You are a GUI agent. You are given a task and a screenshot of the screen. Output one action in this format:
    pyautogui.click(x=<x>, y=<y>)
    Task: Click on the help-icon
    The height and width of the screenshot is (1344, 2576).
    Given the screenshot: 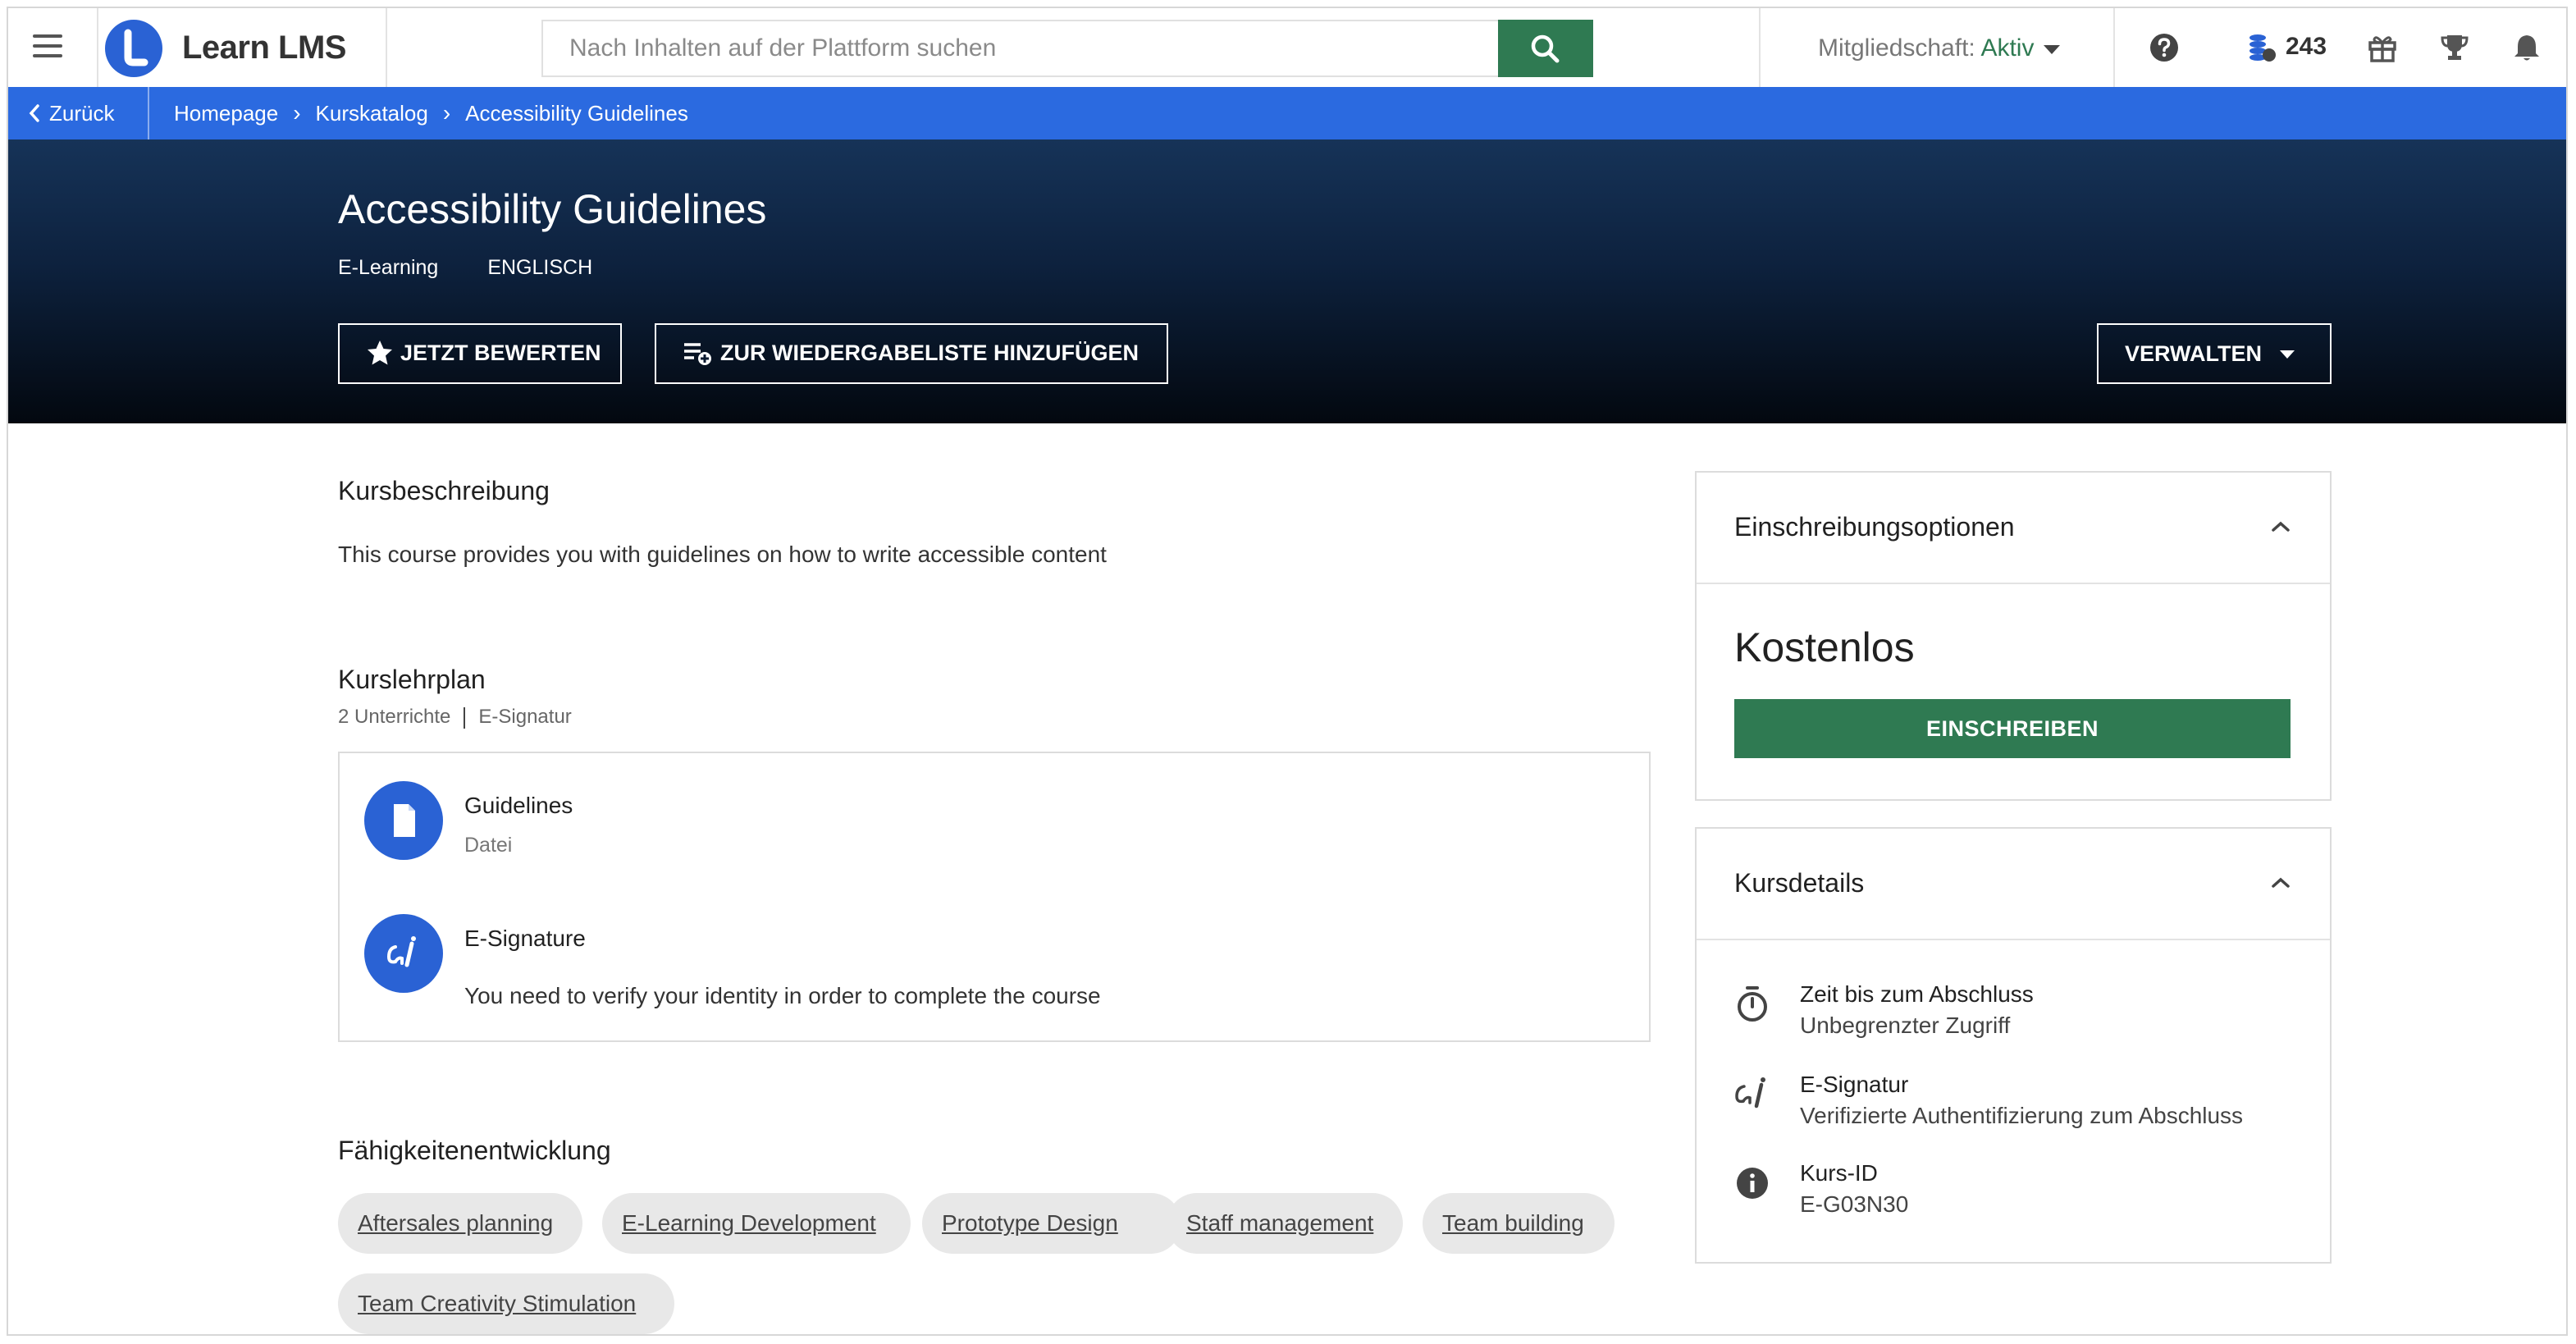 What is the action you would take?
    pyautogui.click(x=2165, y=47)
    